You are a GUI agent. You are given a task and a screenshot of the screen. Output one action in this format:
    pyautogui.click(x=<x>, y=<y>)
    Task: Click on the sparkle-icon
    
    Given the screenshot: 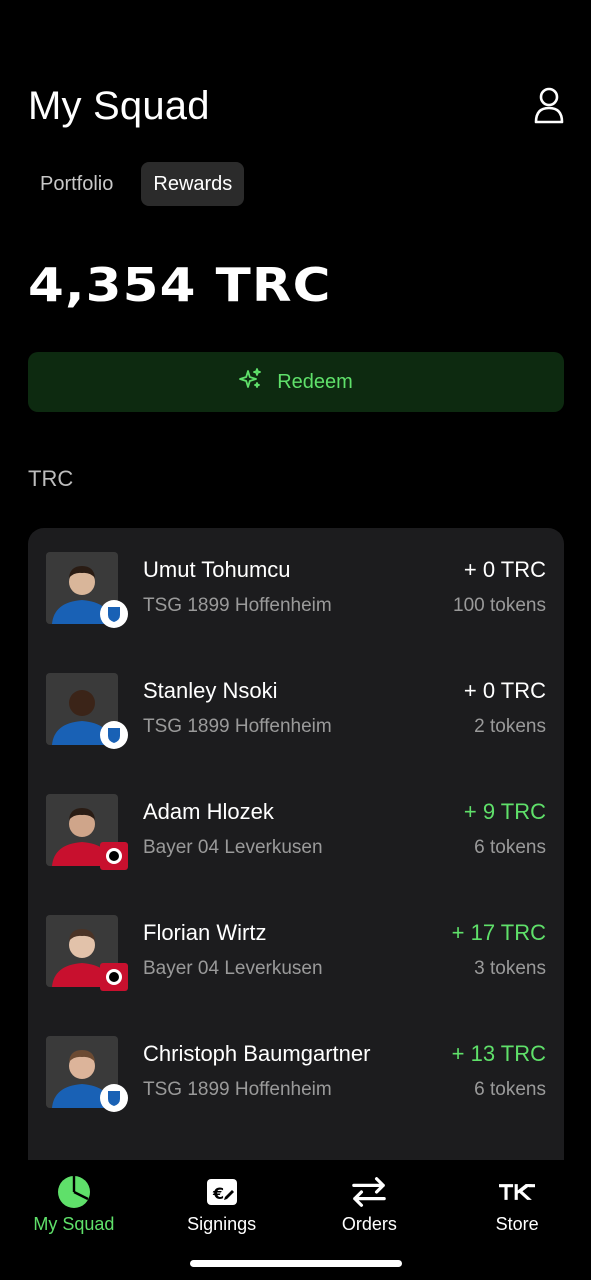 What is the action you would take?
    pyautogui.click(x=251, y=382)
    